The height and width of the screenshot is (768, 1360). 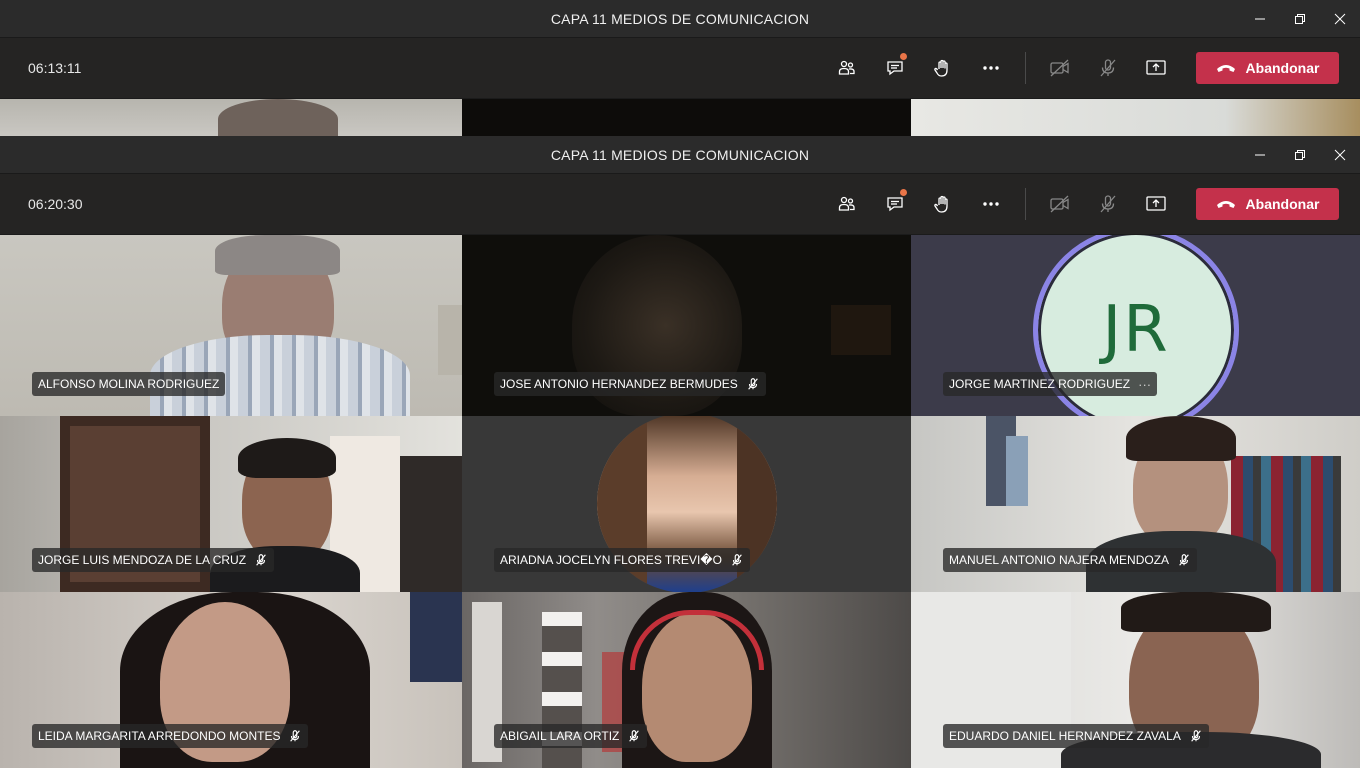 What do you see at coordinates (686, 325) in the screenshot?
I see `video-tile: JOSE ANTONIO HERNANDEZ BERMUDES` at bounding box center [686, 325].